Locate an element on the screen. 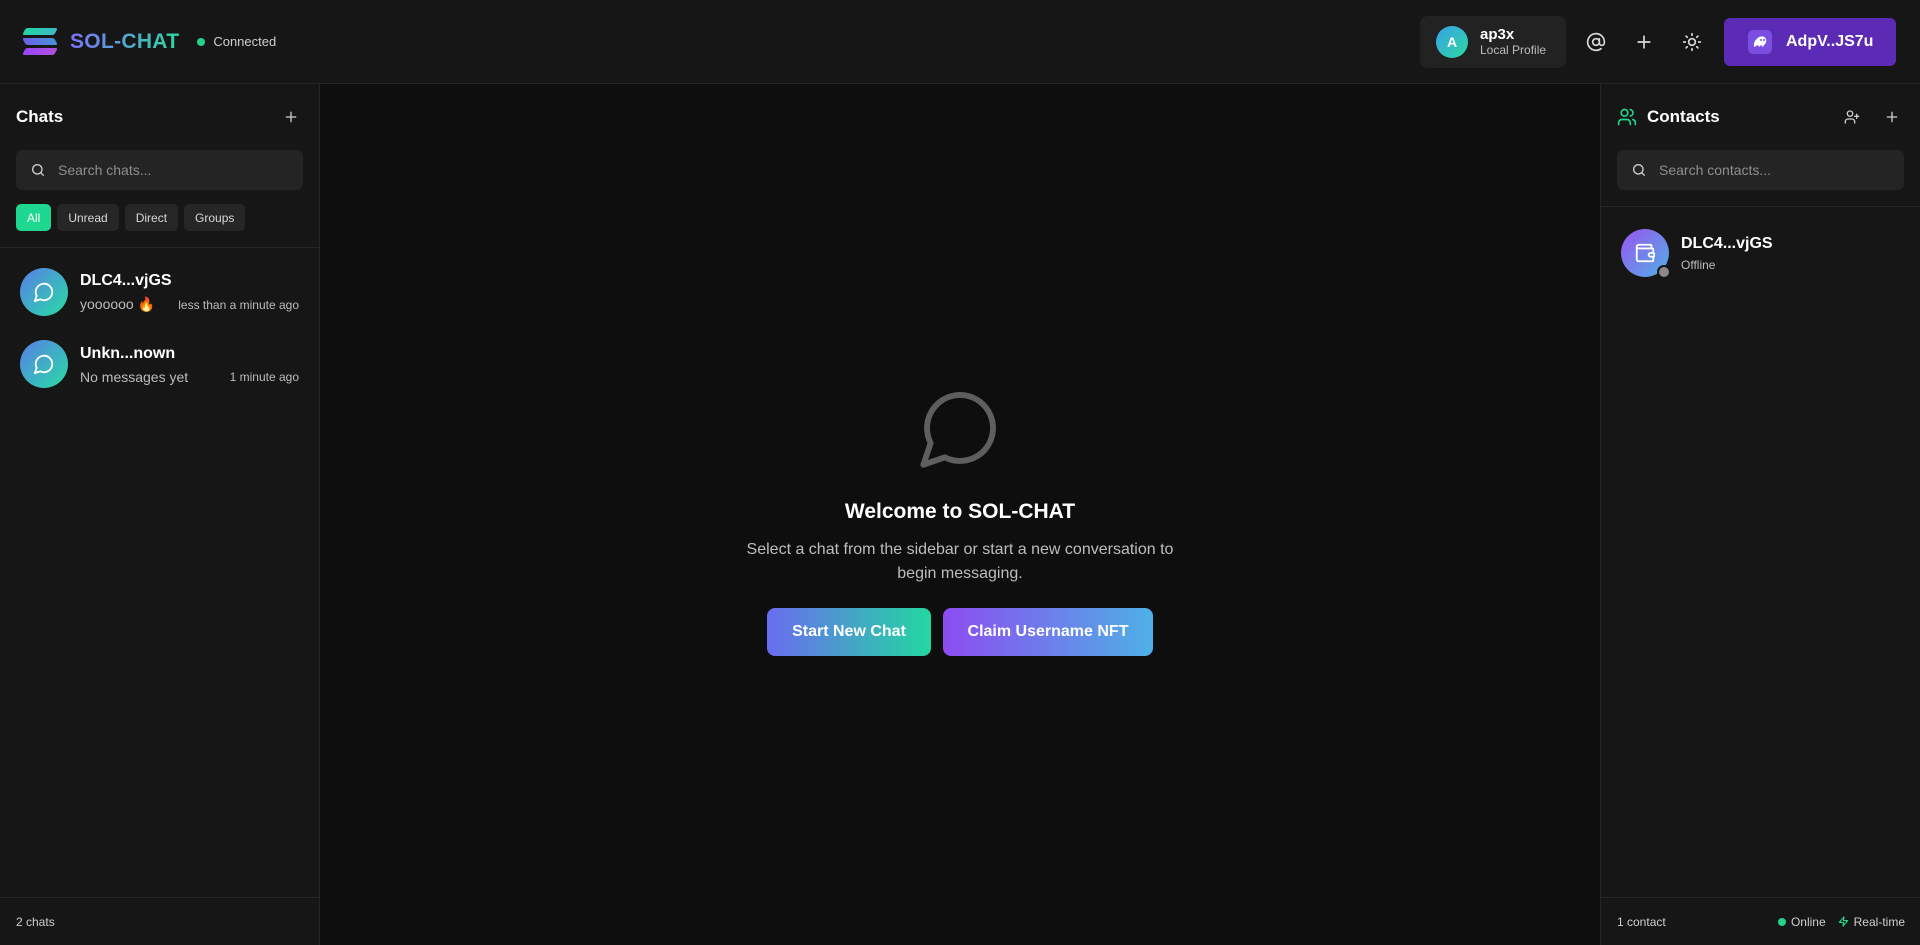 This screenshot has height=945, width=1920. app-name: SOL-CHAT is located at coordinates (125, 41).